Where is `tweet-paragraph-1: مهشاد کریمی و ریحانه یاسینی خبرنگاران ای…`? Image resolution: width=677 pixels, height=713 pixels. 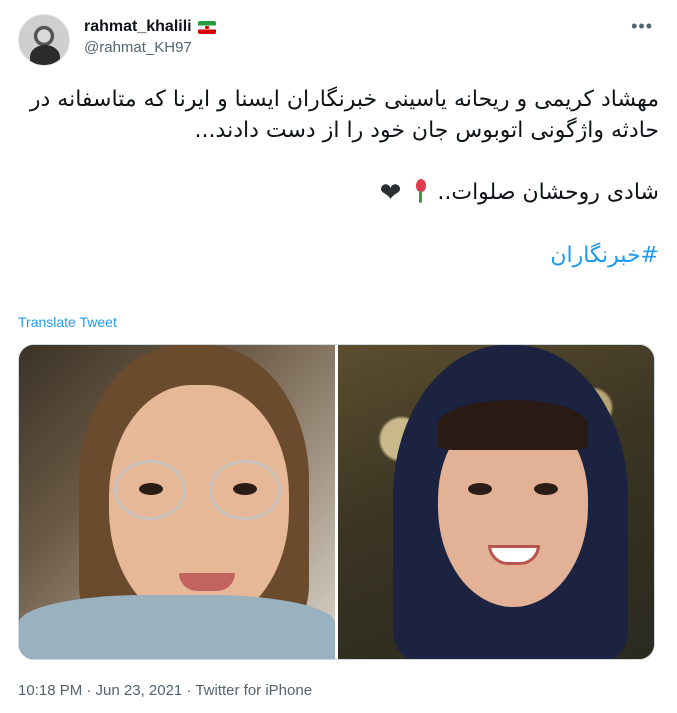
tweet-paragraph-1: مهشاد کریمی و ریحانه یاسینی خبرنگاران ای… is located at coordinates (344, 115).